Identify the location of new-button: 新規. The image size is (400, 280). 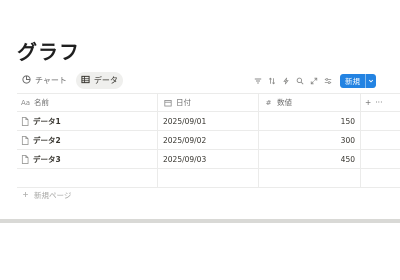
(358, 81).